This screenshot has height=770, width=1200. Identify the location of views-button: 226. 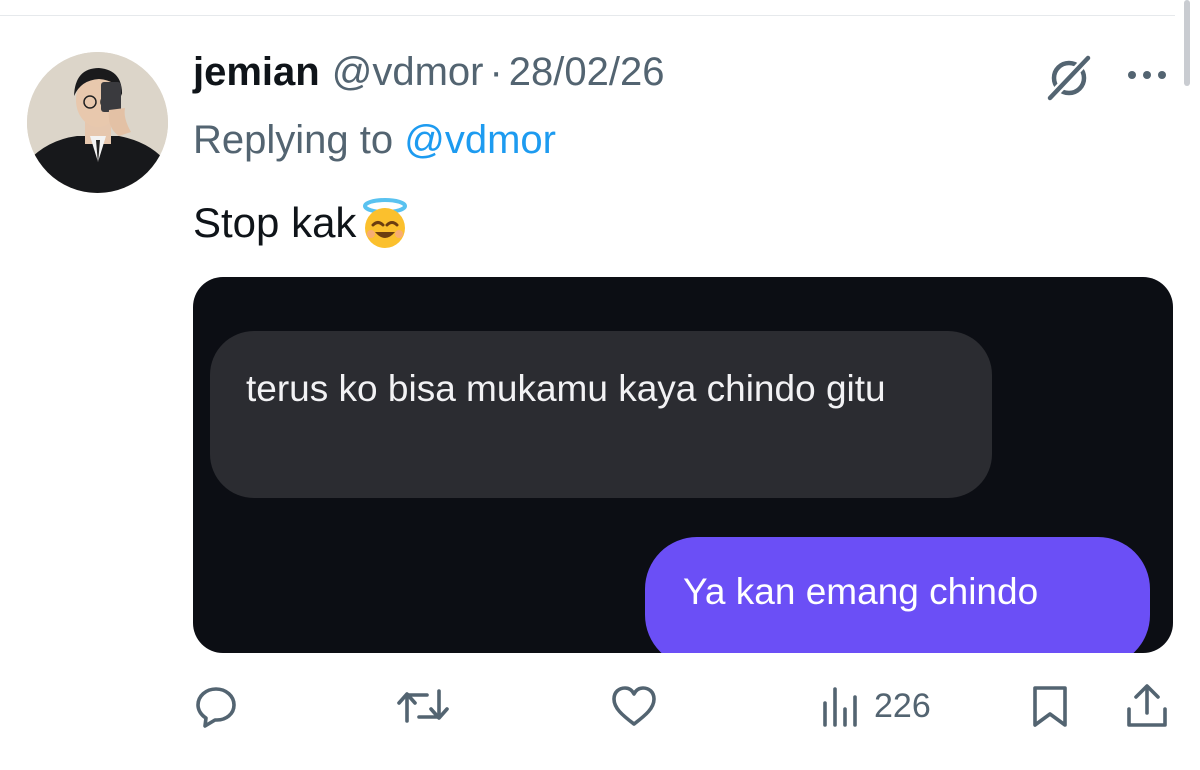
(874, 706).